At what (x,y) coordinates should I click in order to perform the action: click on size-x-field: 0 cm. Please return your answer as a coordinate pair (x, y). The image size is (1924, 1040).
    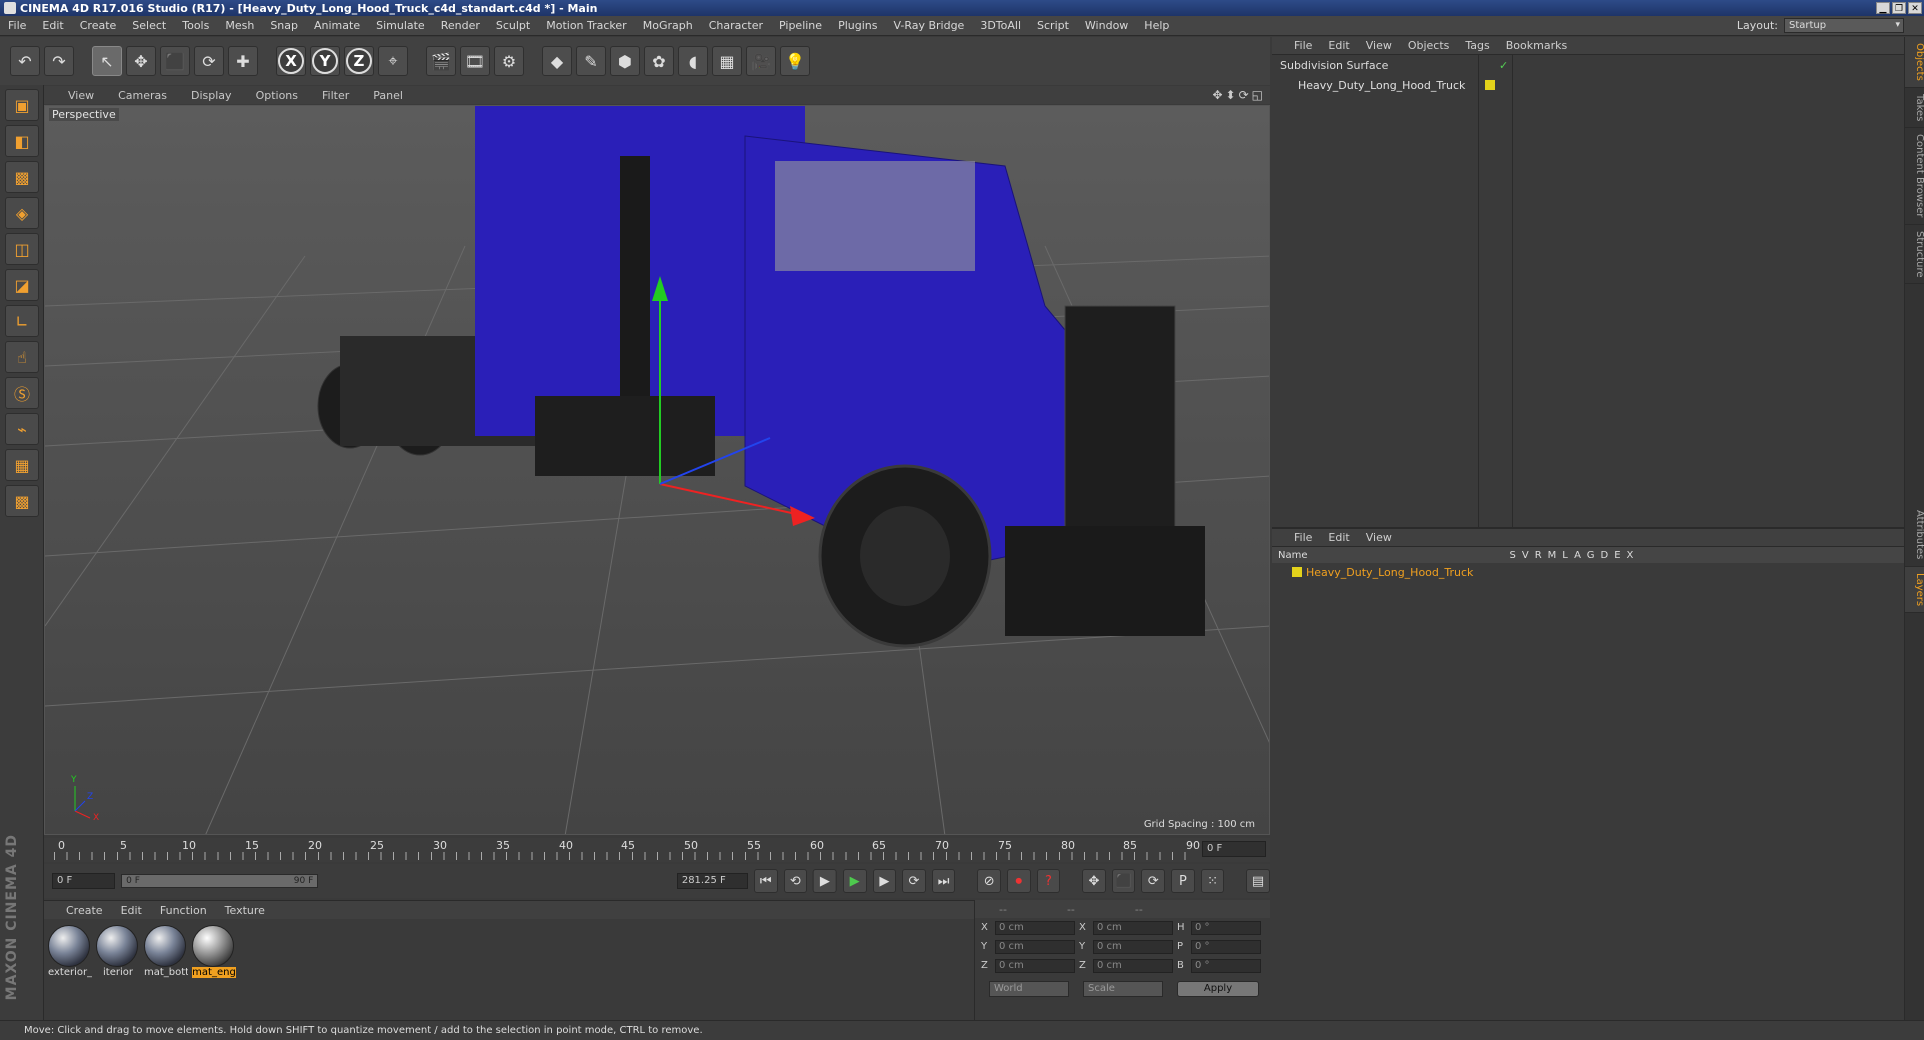
    Looking at the image, I should click on (1133, 927).